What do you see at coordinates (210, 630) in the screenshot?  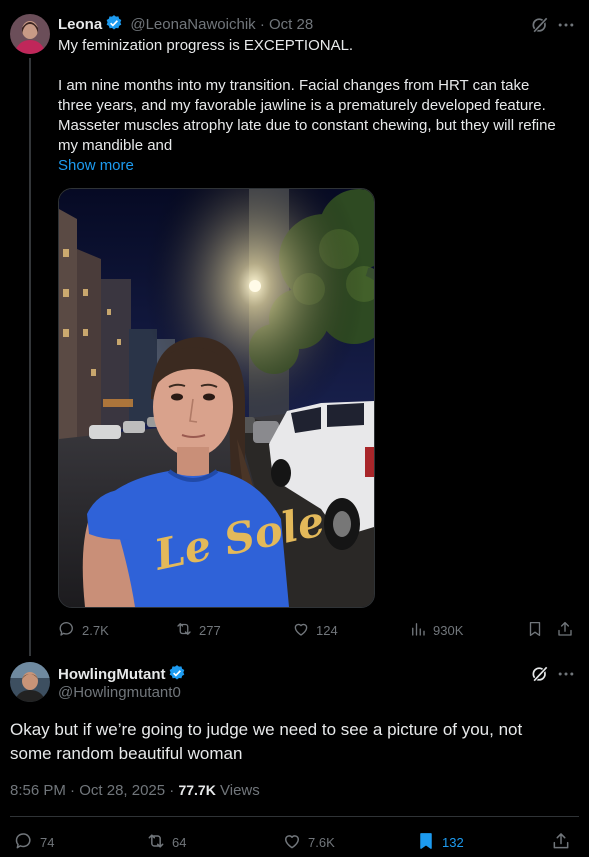 I see `repost-count: 277` at bounding box center [210, 630].